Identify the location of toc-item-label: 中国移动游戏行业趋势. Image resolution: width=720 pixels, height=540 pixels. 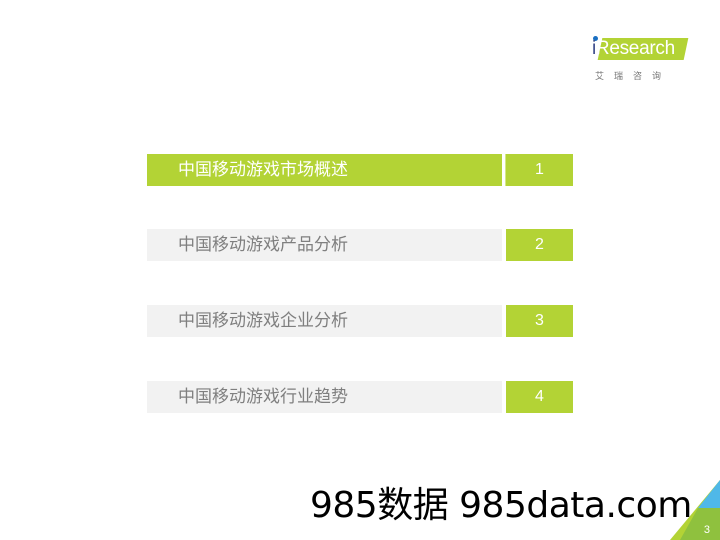
(324, 397).